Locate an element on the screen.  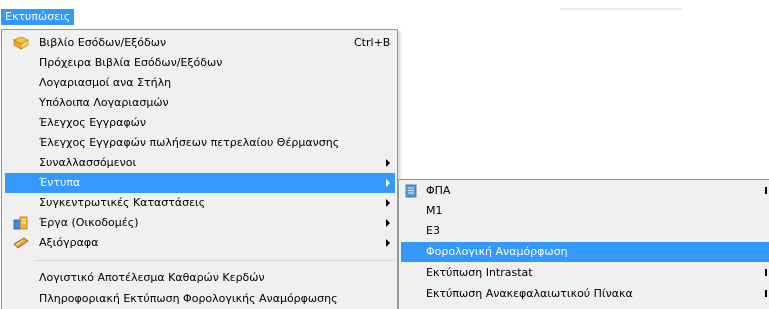
menu-item-accounts-by-column: Λογαριασμοί ανα Στήλη is located at coordinates (200, 83).